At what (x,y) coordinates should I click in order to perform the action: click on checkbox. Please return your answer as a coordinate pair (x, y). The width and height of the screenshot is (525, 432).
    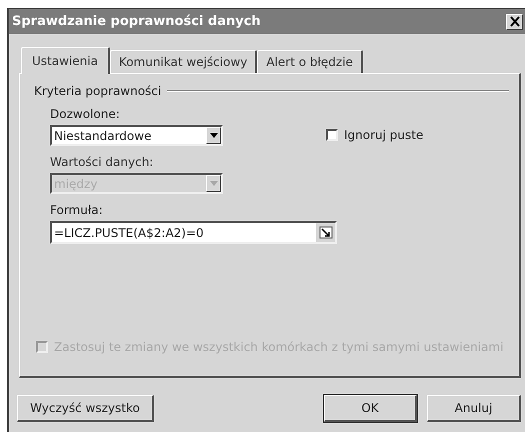
    Looking at the image, I should click on (332, 135).